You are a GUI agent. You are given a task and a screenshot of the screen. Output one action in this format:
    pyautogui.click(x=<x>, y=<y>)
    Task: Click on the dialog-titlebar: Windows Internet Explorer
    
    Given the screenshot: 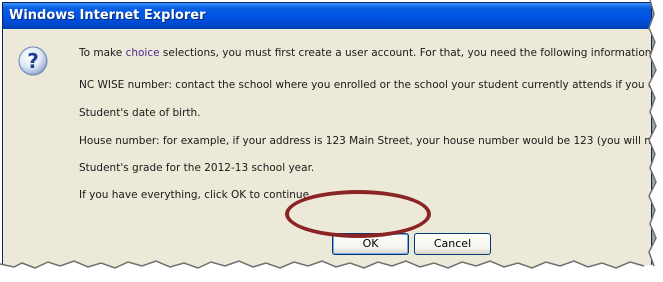 What is the action you would take?
    pyautogui.click(x=327, y=16)
    